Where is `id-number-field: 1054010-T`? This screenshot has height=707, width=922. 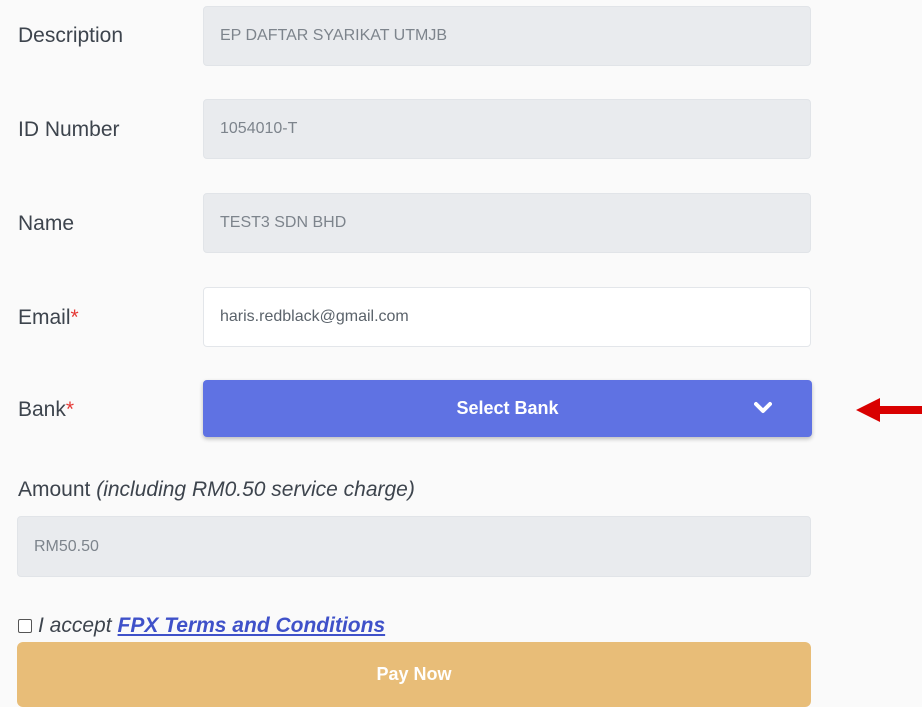
id-number-field: 1054010-T is located at coordinates (507, 129).